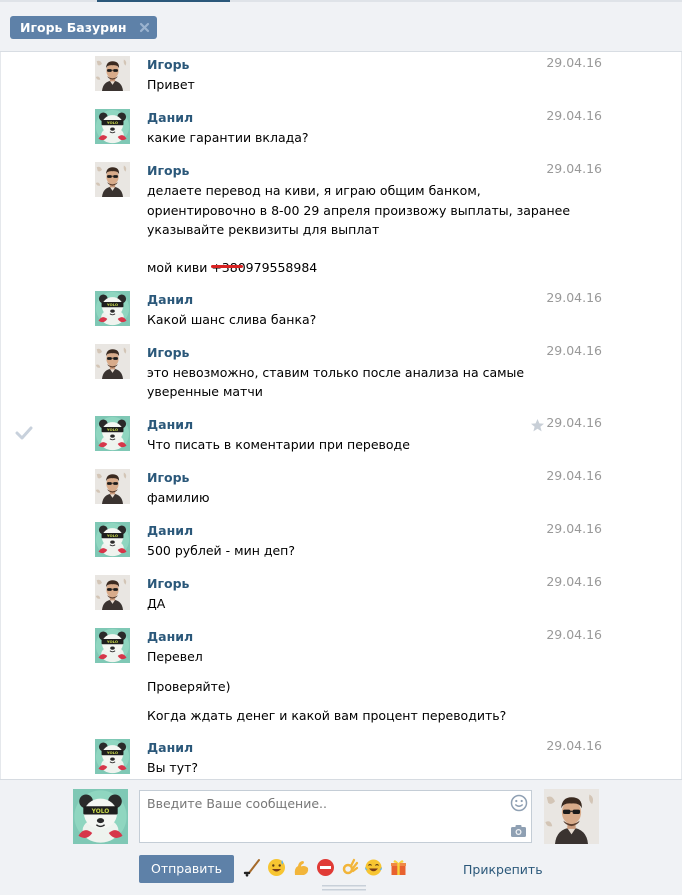 The image size is (682, 895). Describe the element at coordinates (228, 267) in the screenshot. I see `redacted-digits: +380` at that location.